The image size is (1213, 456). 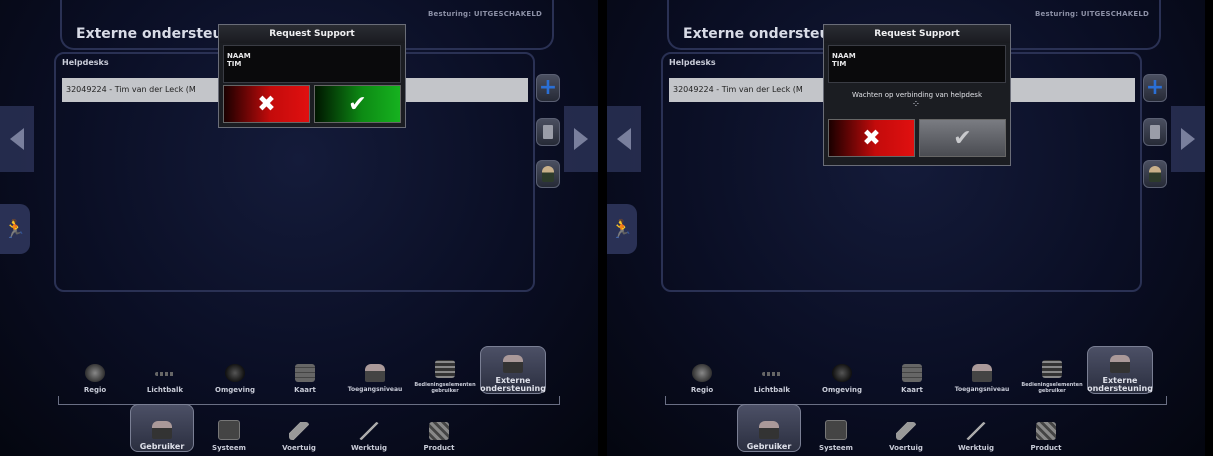 I want to click on name-value: TIM, so click(x=234, y=64).